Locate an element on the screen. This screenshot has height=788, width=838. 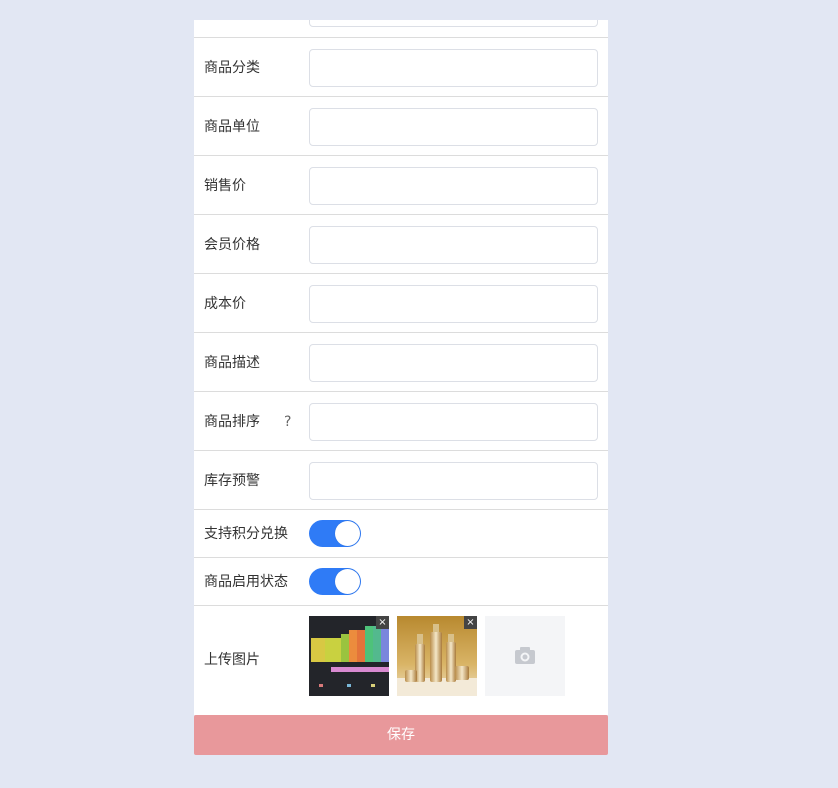
save-button: 保存 is located at coordinates (401, 735).